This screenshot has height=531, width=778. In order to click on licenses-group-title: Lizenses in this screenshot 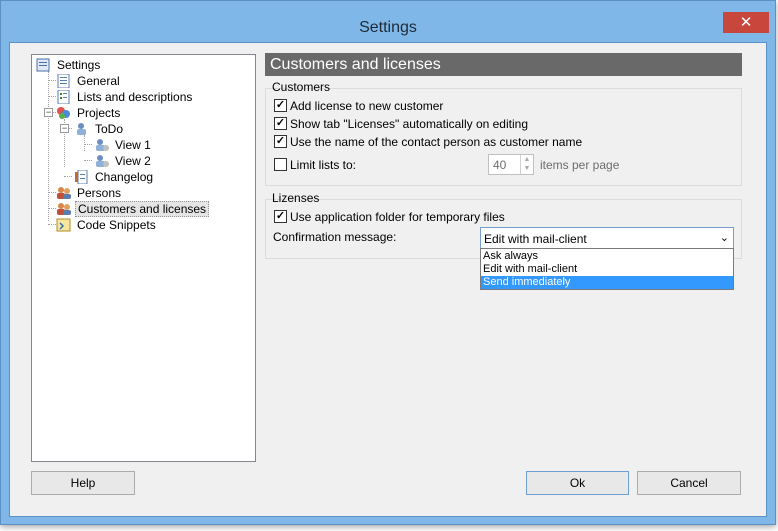, I will do `click(296, 198)`.